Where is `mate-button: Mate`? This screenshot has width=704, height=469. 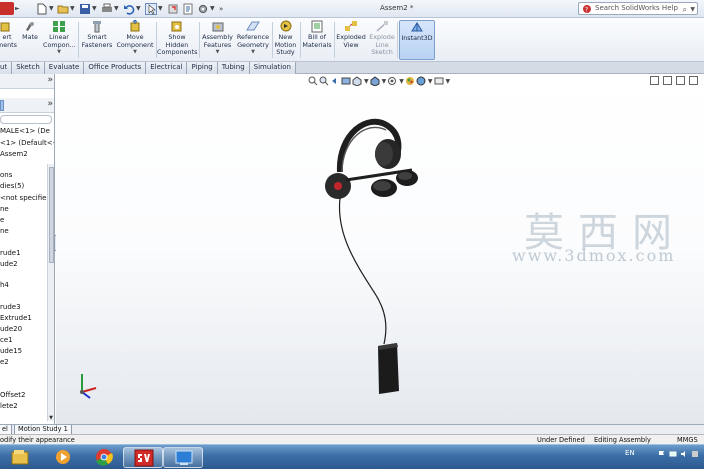 mate-button: Mate is located at coordinates (30, 31).